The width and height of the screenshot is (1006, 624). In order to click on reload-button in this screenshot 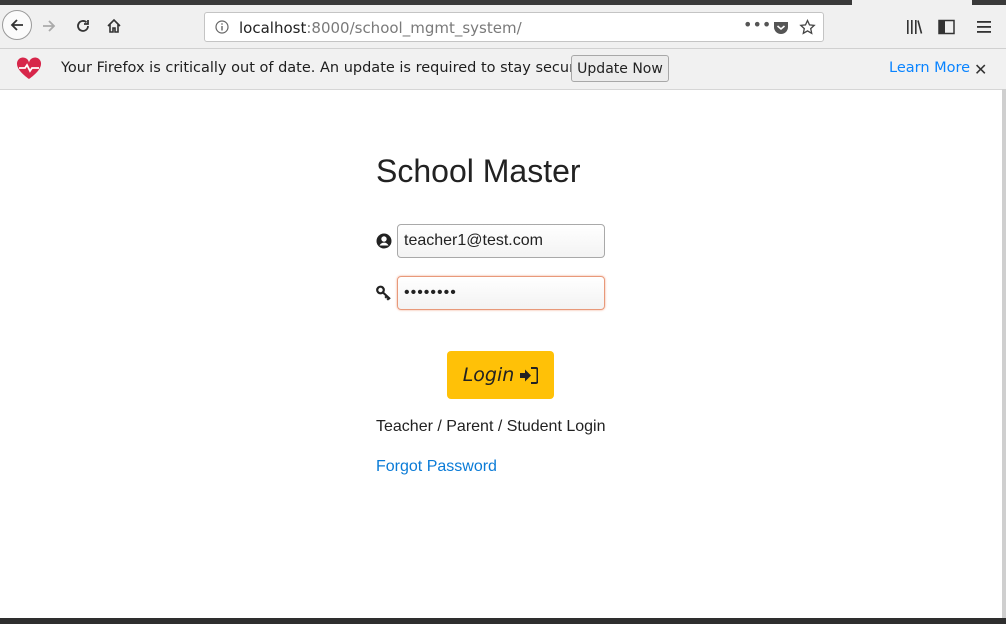, I will do `click(83, 26)`.